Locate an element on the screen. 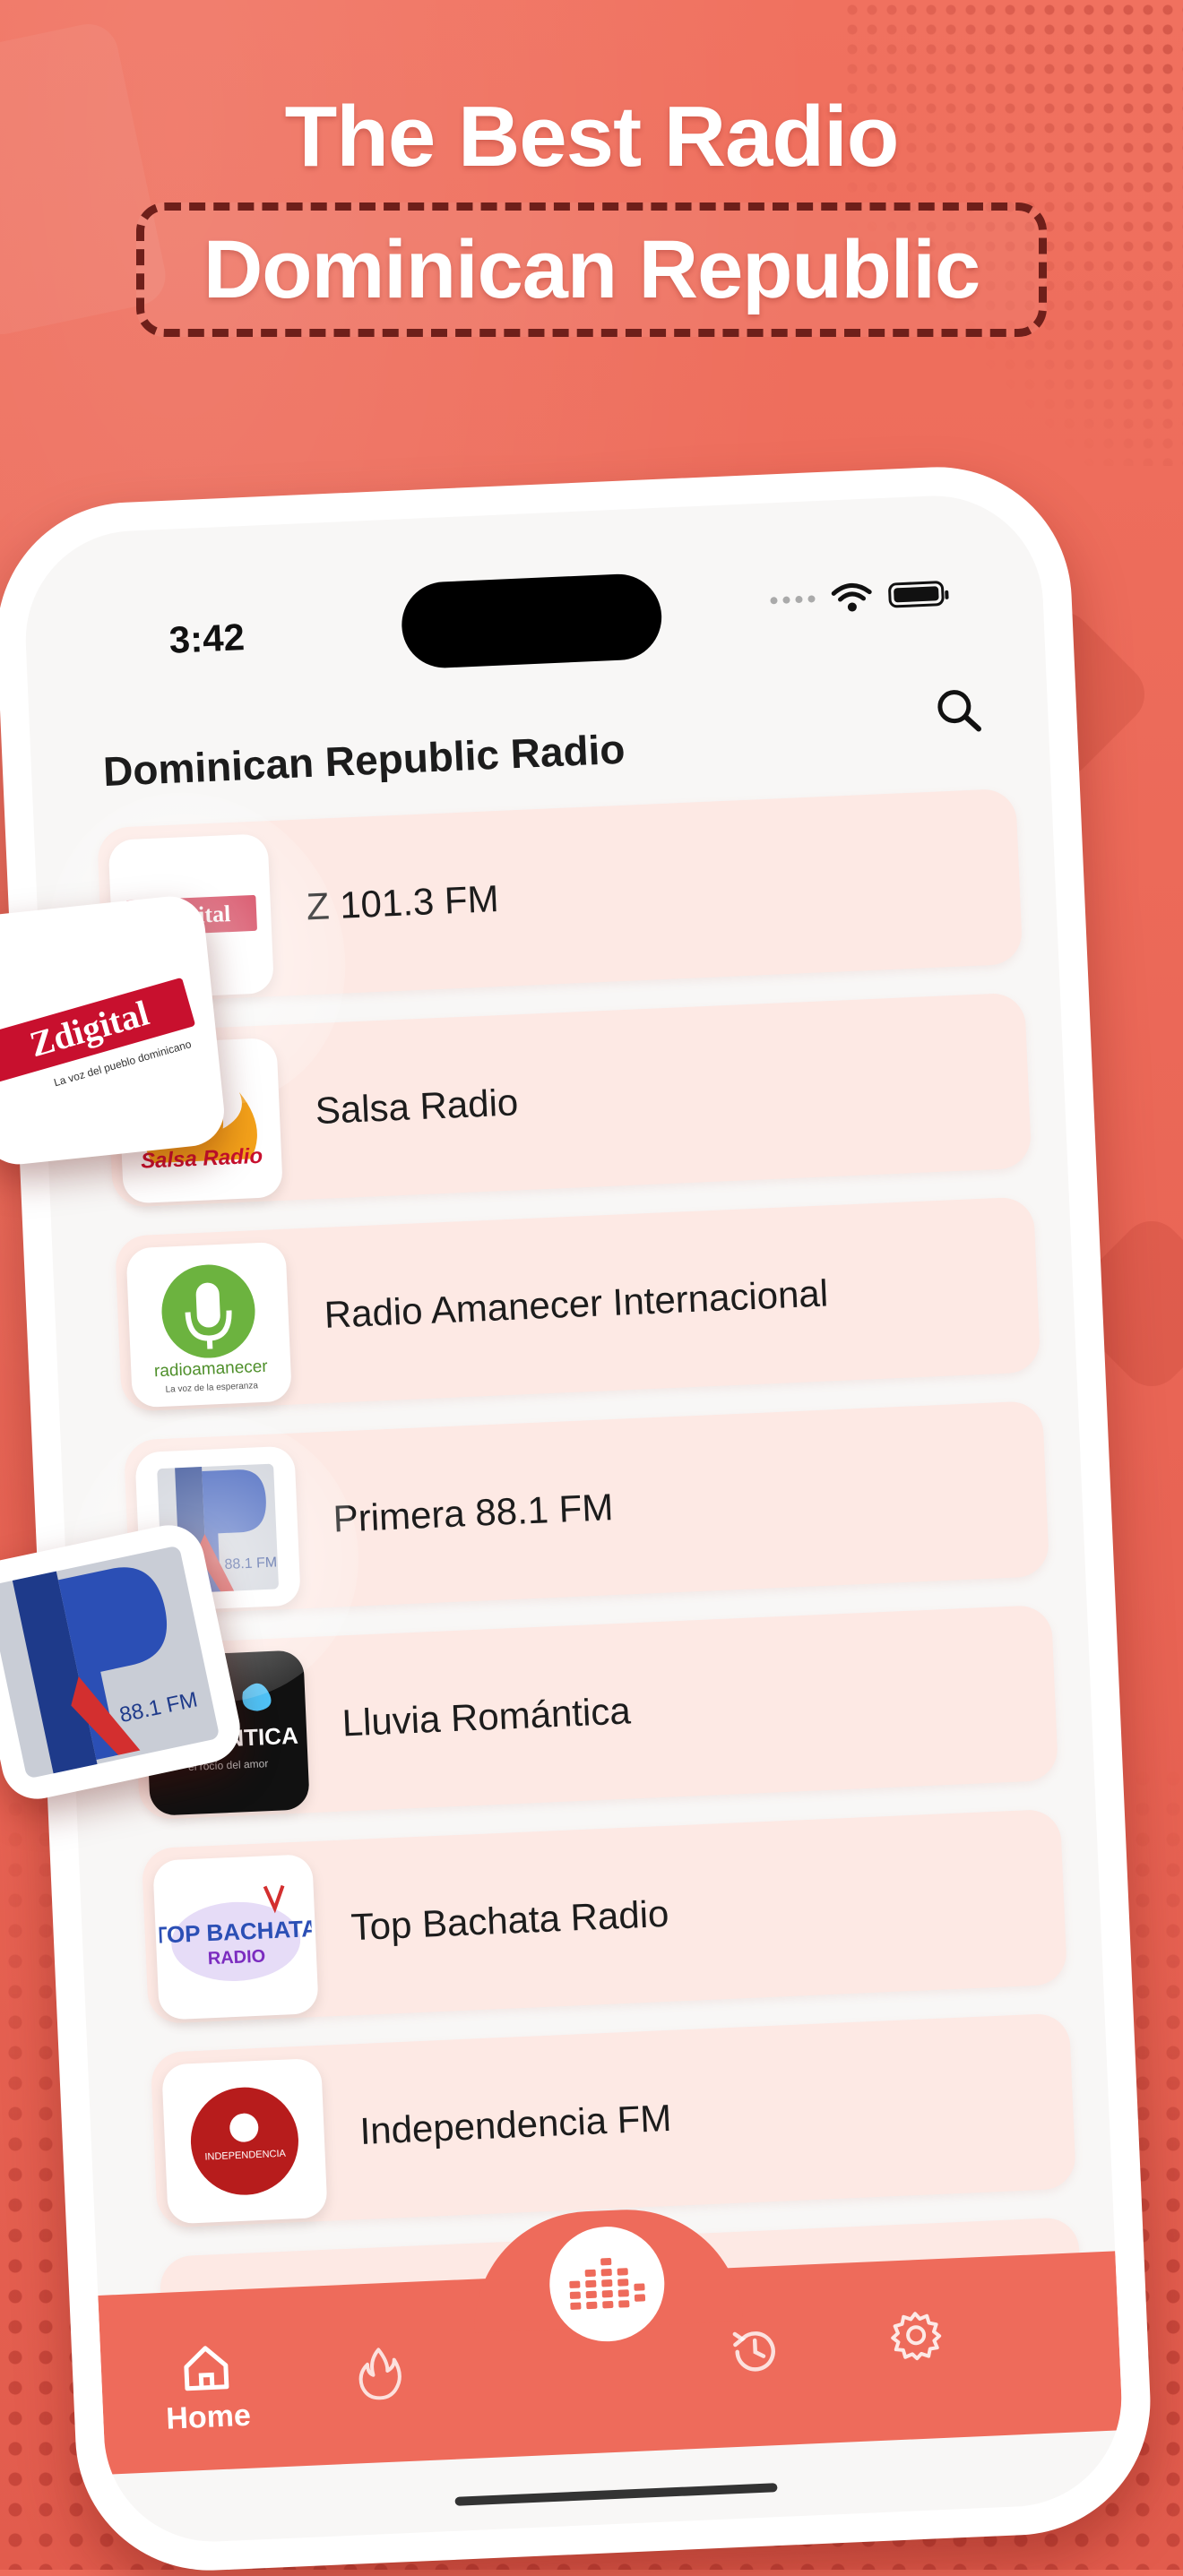 The height and width of the screenshot is (2576, 1183). station-logo-subtext: La voz de la esperanza is located at coordinates (212, 1388).